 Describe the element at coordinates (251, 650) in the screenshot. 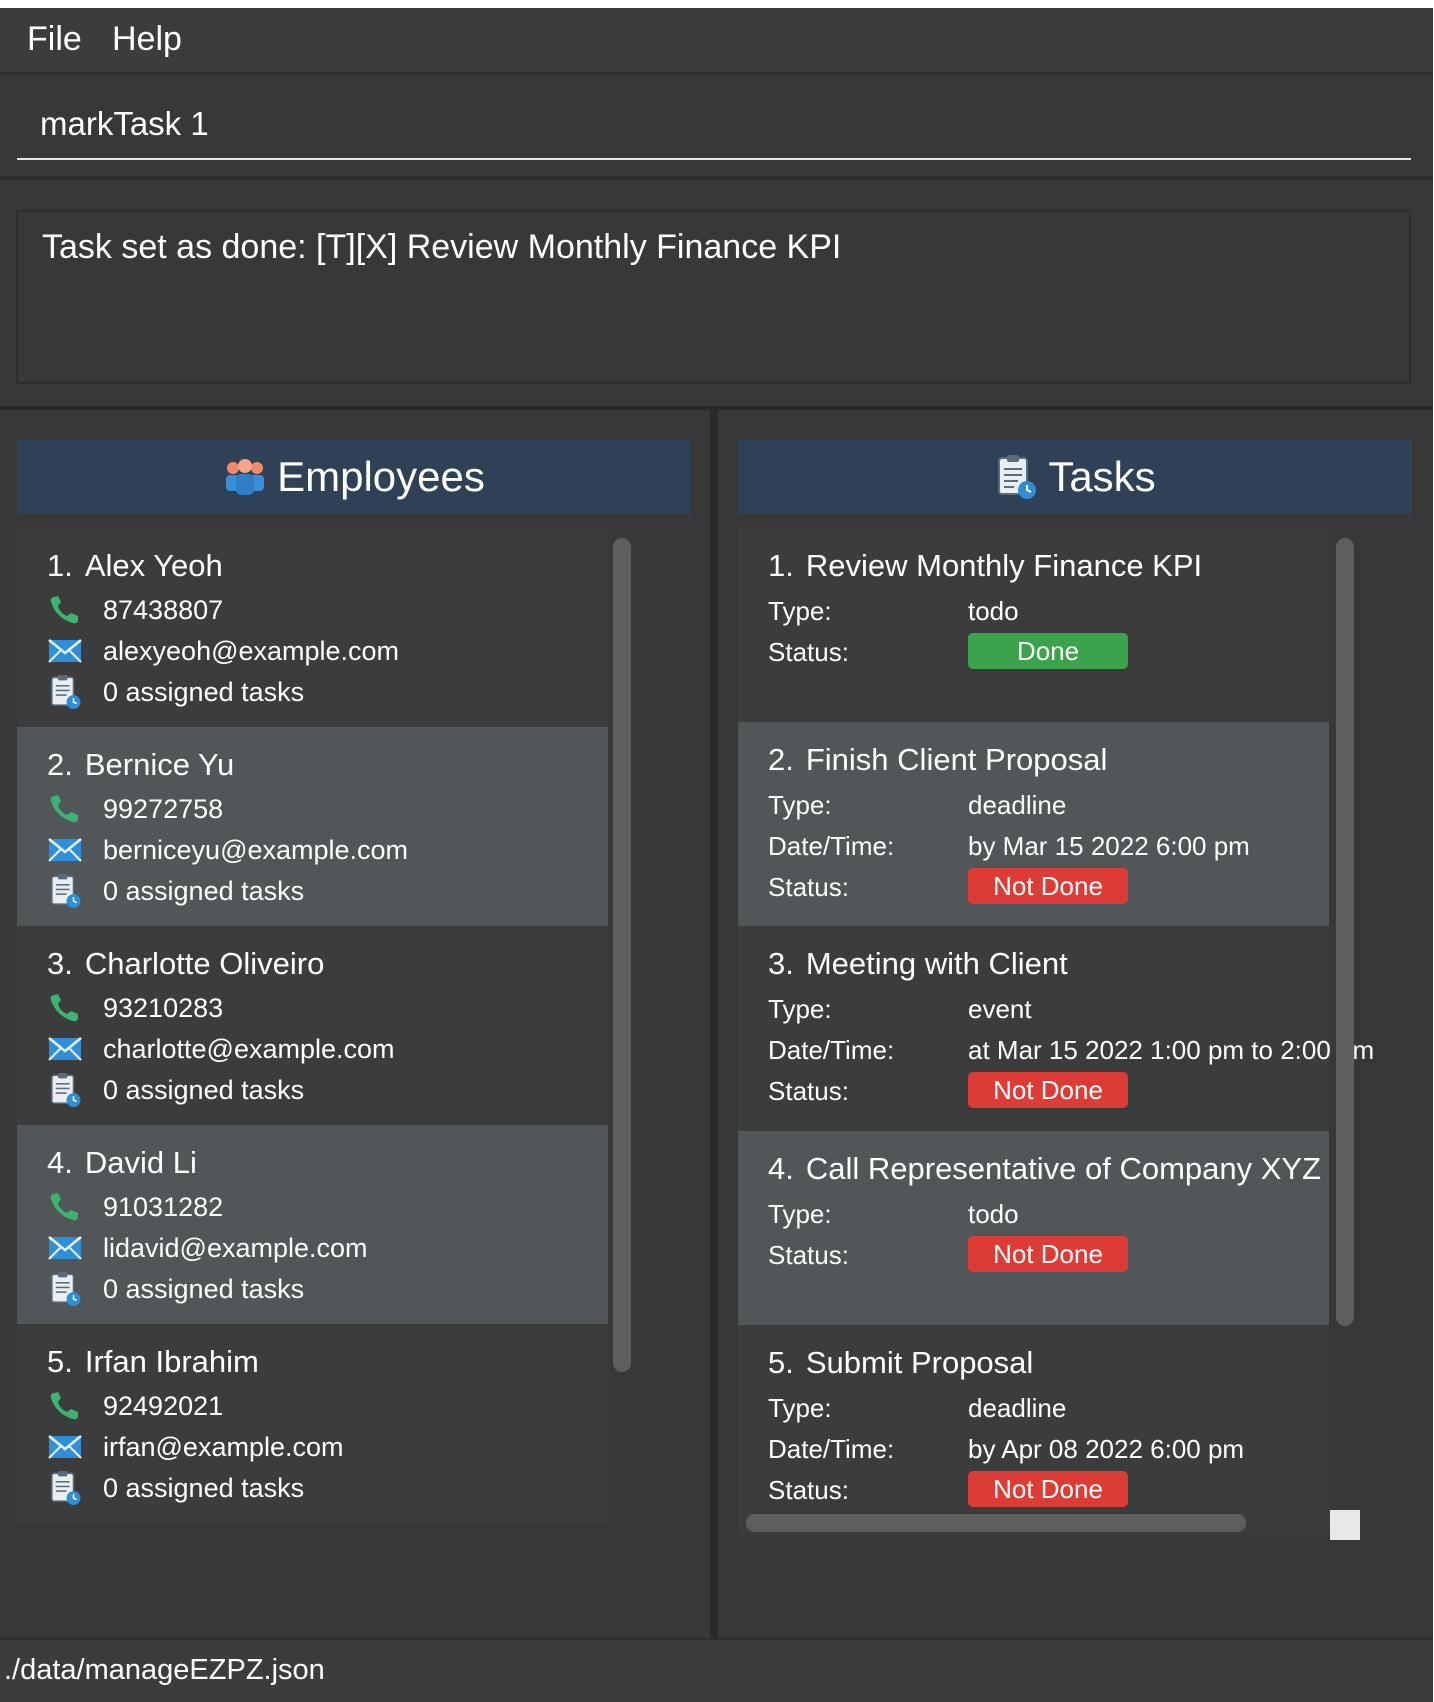

I see `employee-email: alexyeoh@example.com` at that location.